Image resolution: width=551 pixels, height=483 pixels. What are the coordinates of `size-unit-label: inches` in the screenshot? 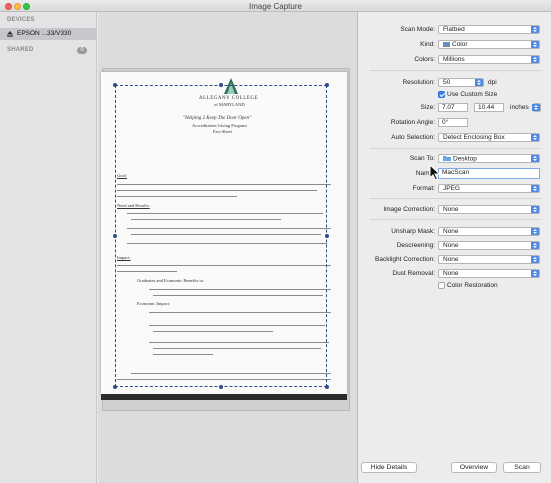 It's located at (519, 107).